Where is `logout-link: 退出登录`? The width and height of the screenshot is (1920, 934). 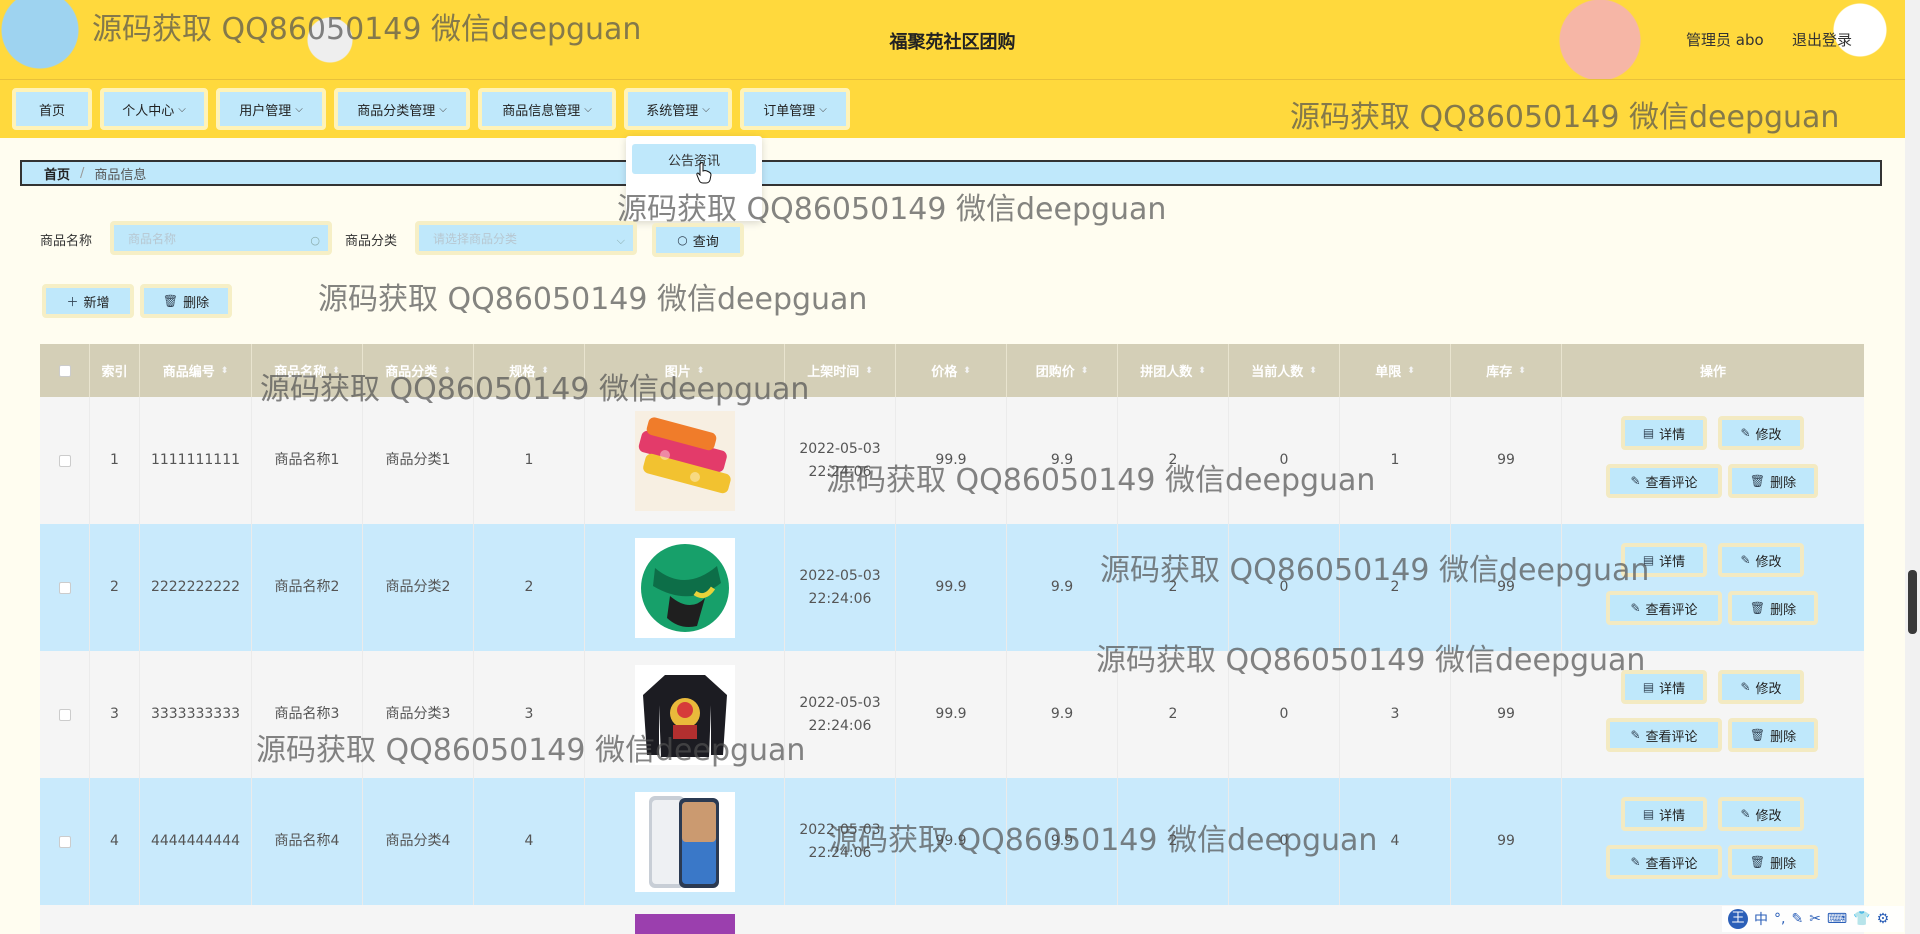 logout-link: 退出登录 is located at coordinates (1822, 39).